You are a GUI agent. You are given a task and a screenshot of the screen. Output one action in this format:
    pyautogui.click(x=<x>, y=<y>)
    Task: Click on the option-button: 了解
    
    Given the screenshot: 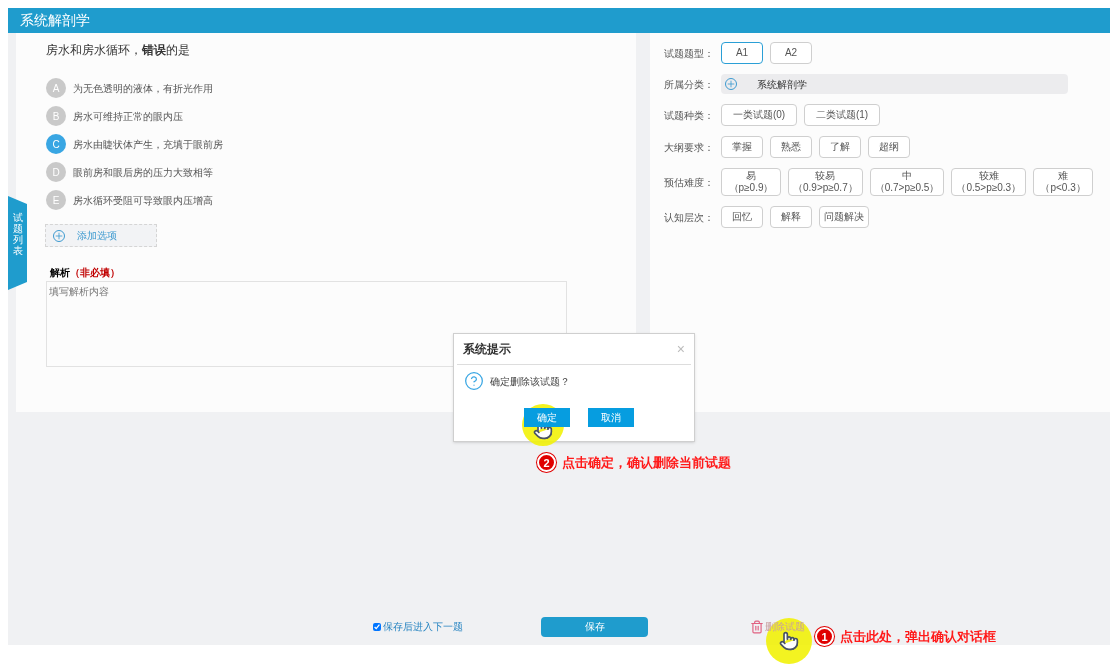 What is the action you would take?
    pyautogui.click(x=840, y=147)
    